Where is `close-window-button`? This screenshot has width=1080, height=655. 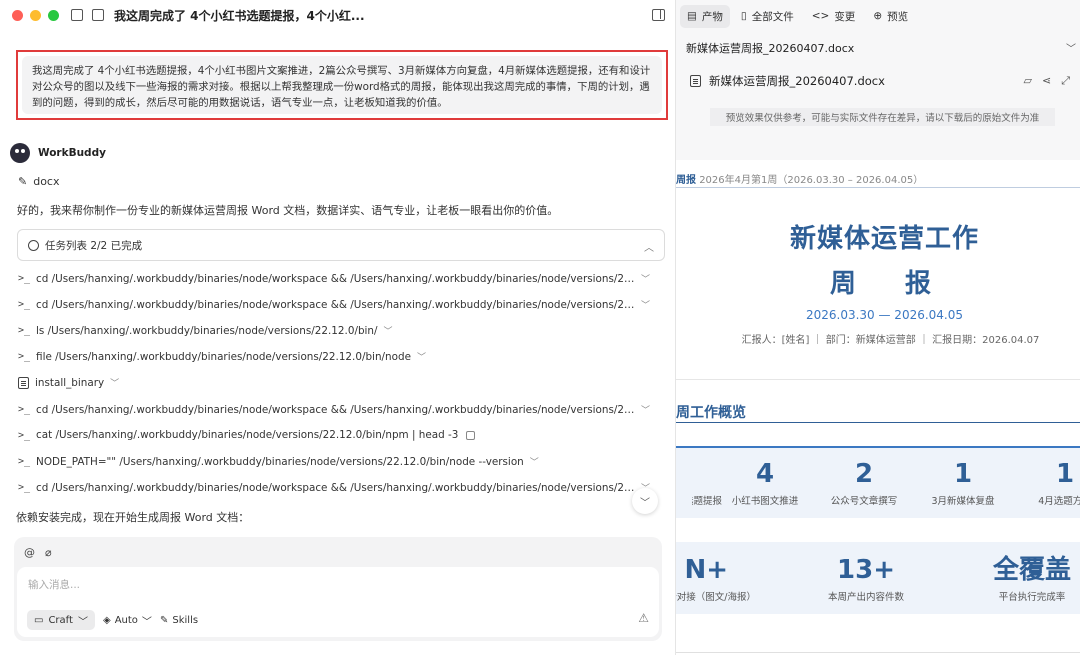
close-window-button is located at coordinates (17, 15).